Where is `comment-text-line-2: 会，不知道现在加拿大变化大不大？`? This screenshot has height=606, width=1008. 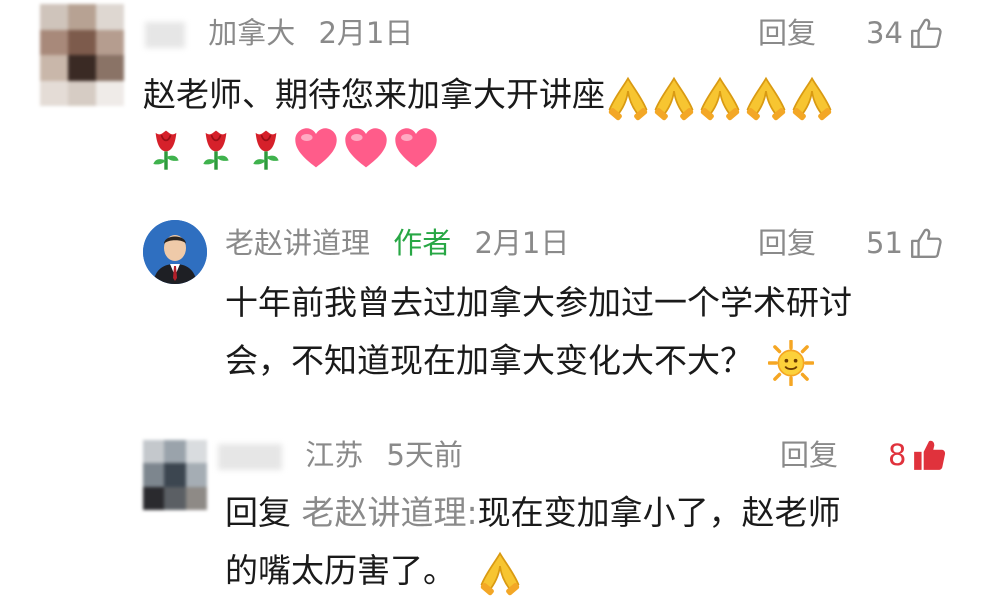 comment-text-line-2: 会，不知道现在加拿大变化大不大？ is located at coordinates (538, 361).